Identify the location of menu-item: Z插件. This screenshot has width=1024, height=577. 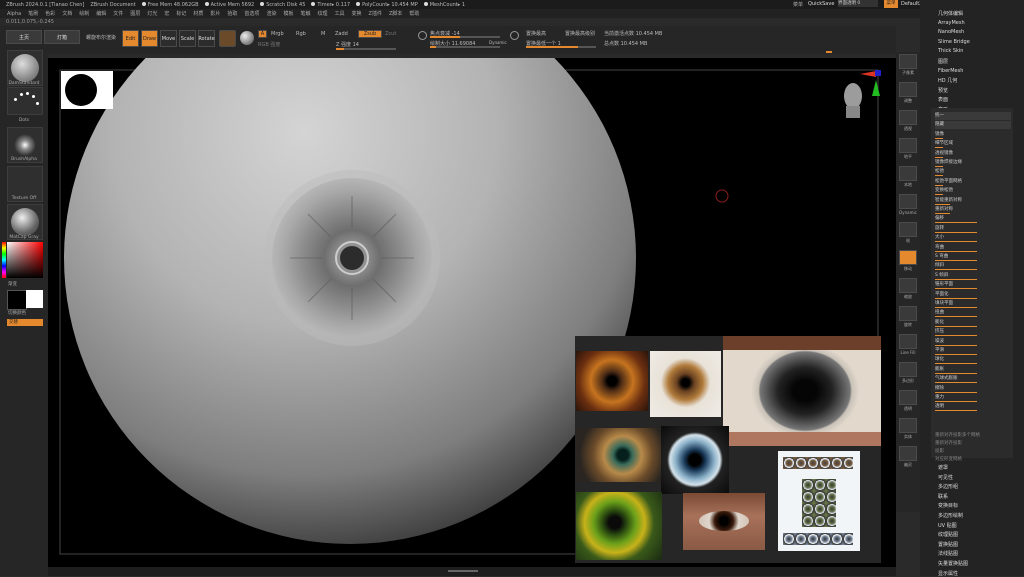
(375, 13).